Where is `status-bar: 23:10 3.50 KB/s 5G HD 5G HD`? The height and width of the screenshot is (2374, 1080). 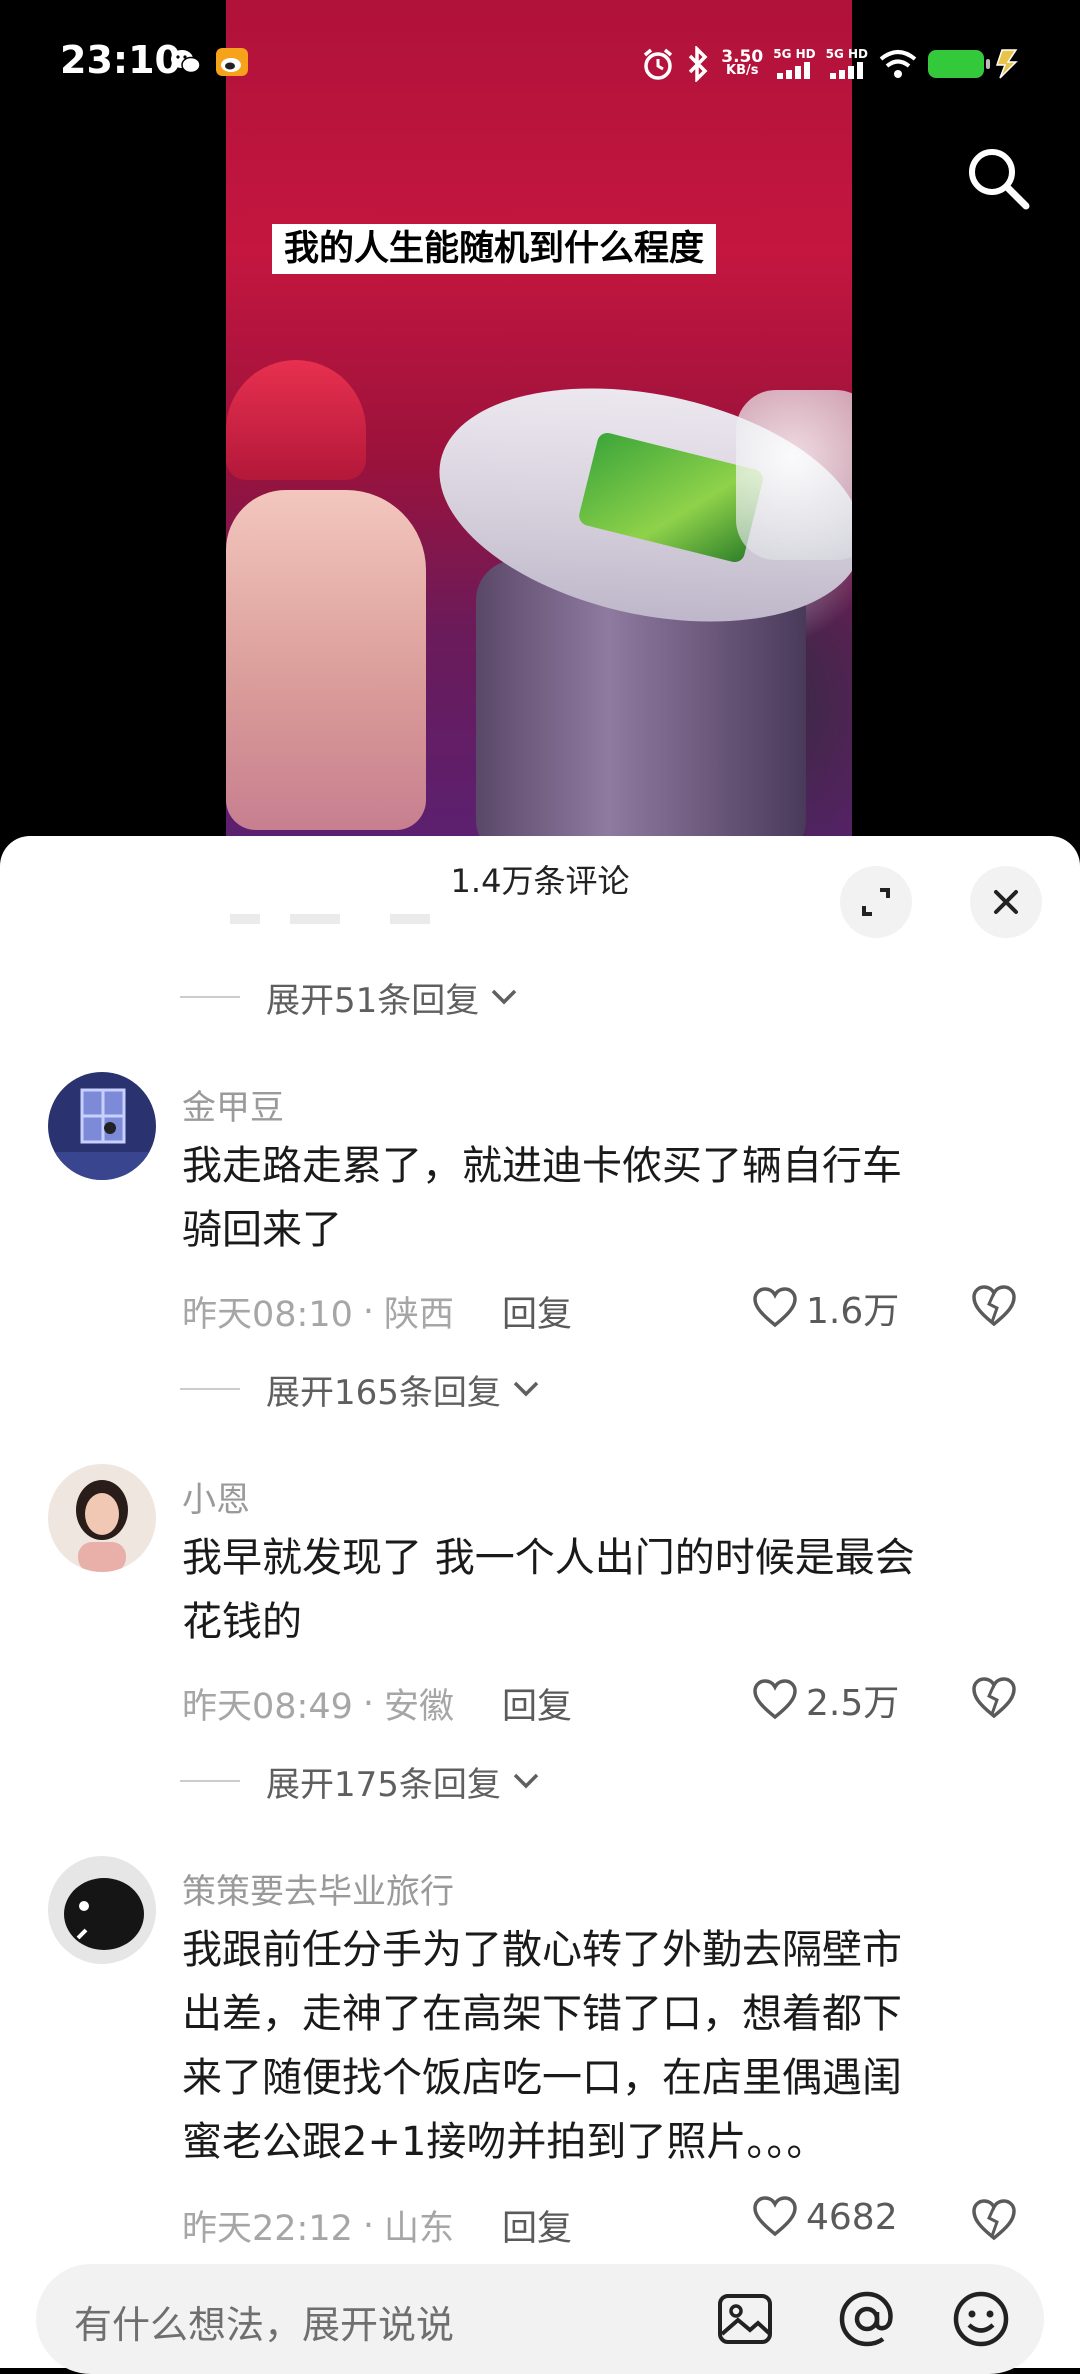 status-bar: 23:10 3.50 KB/s 5G HD 5G HD is located at coordinates (540, 60).